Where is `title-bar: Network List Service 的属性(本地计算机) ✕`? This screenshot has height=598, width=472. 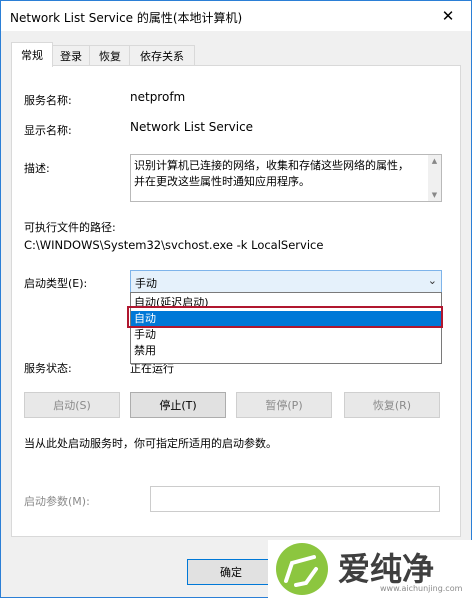 title-bar: Network List Service 的属性(本地计算机) ✕ is located at coordinates (236, 16).